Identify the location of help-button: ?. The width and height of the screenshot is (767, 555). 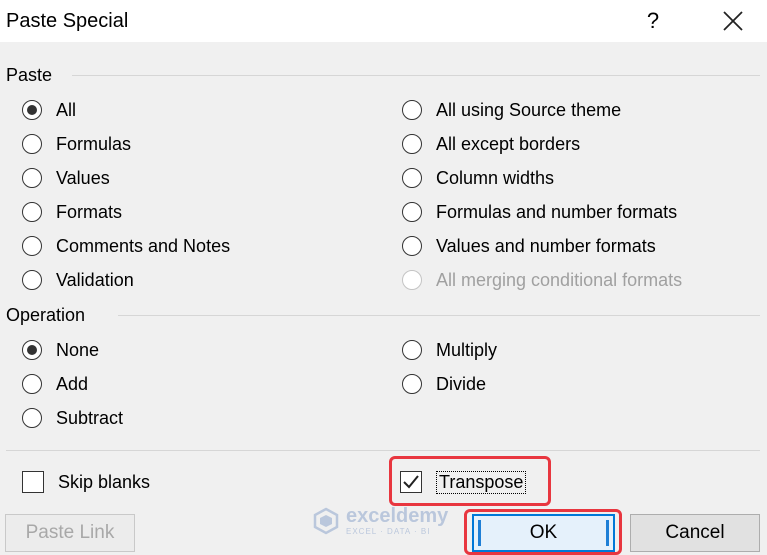
(653, 21).